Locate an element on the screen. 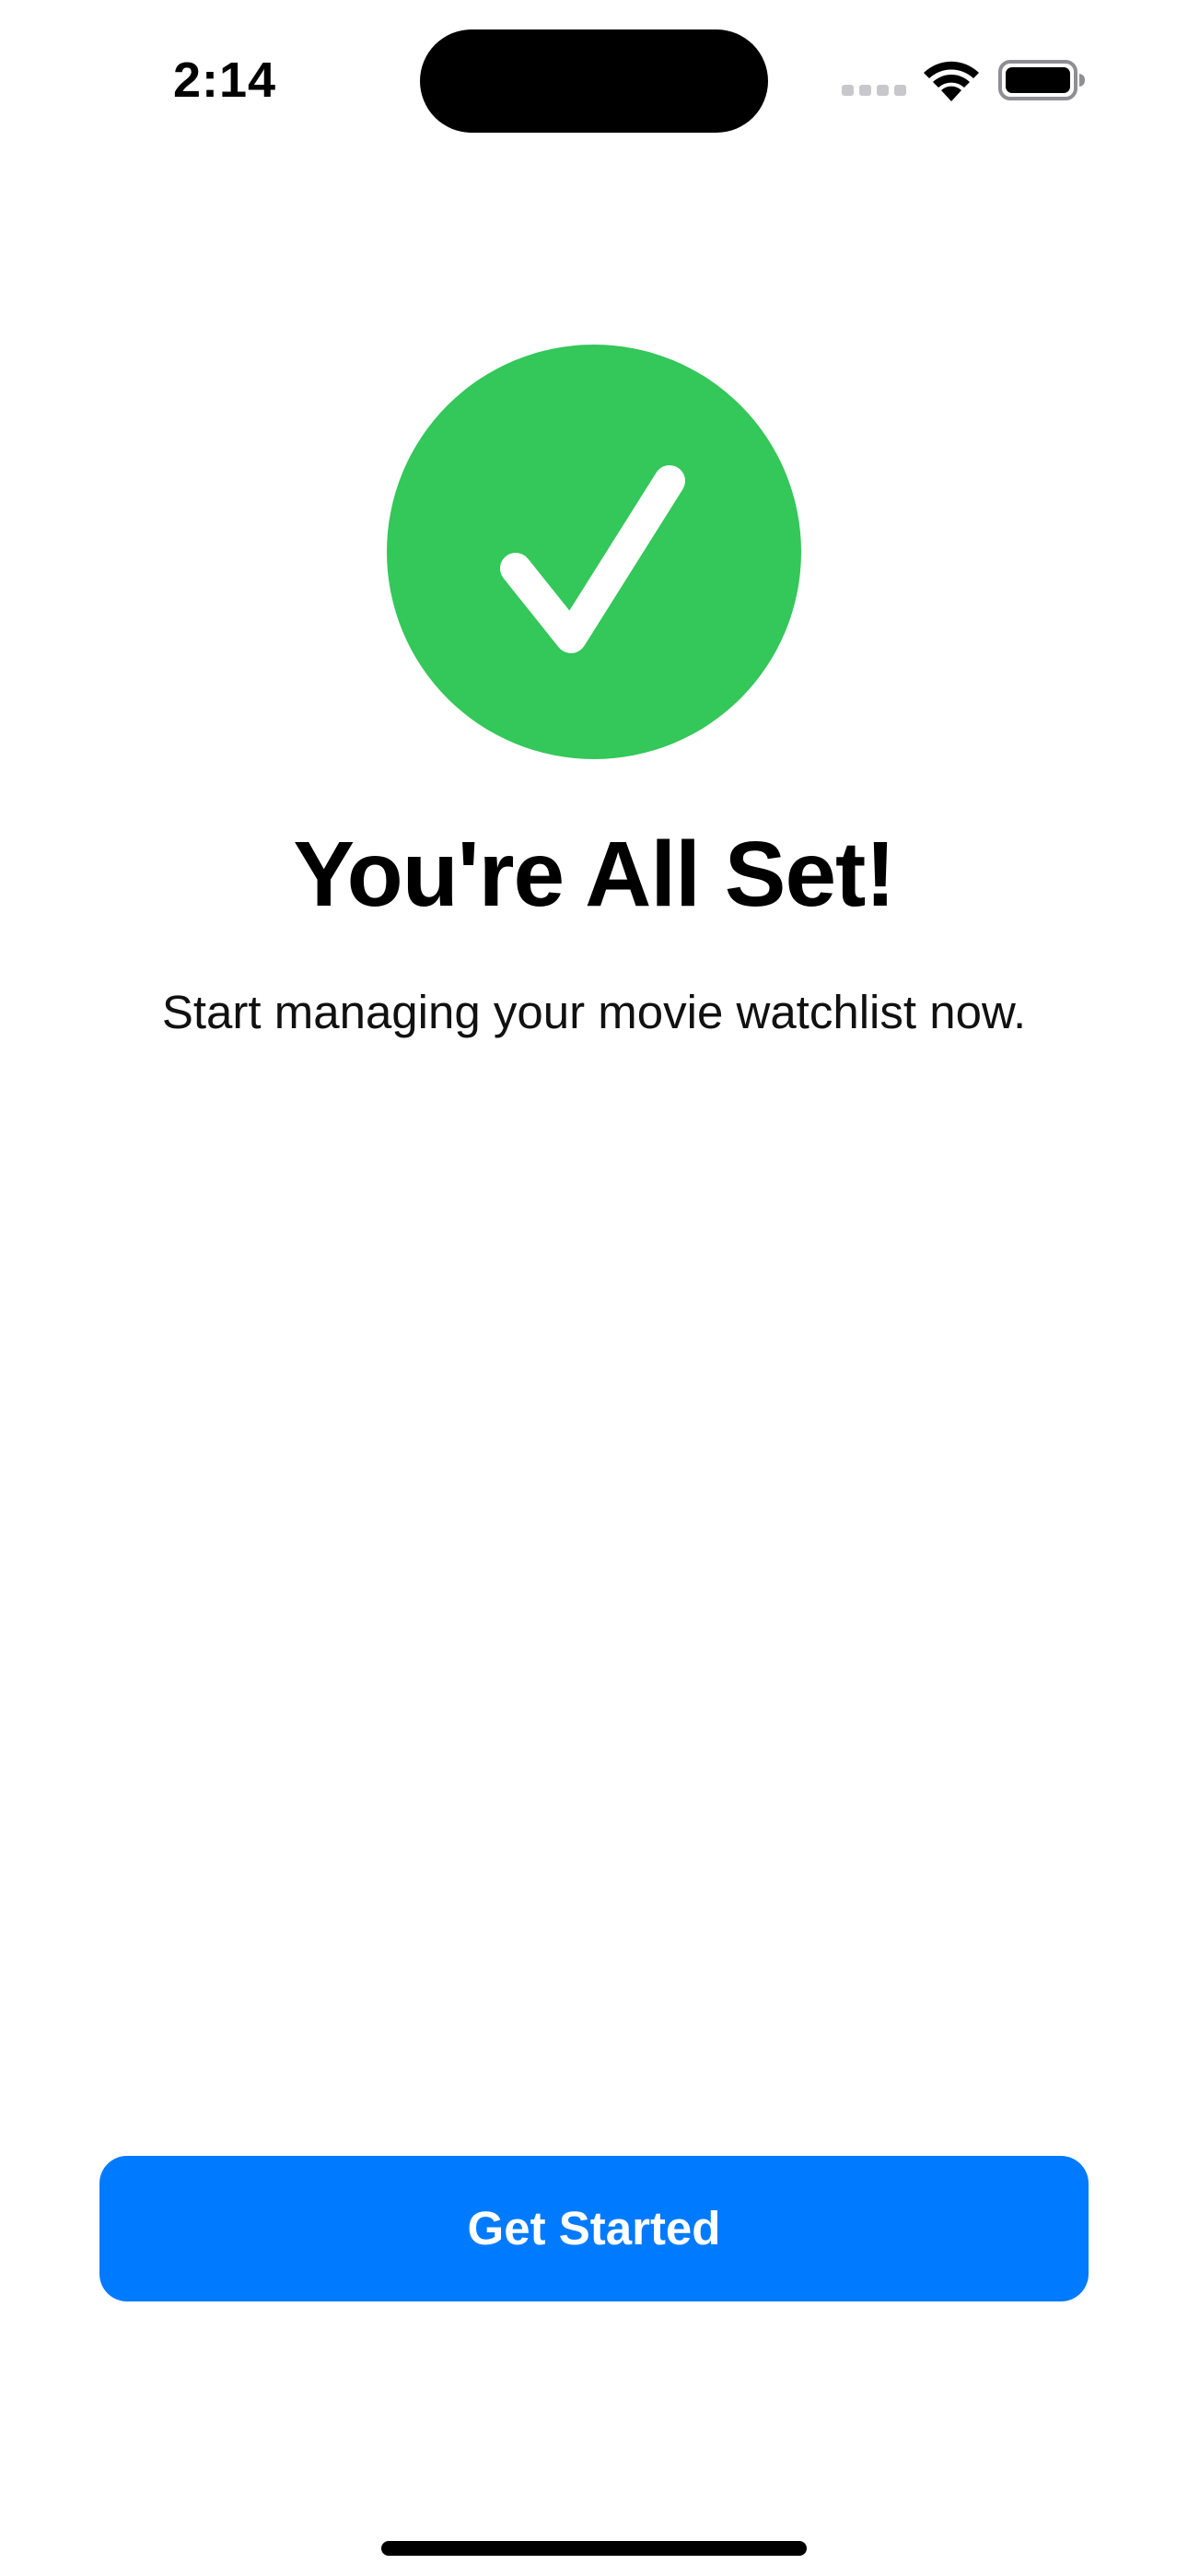 The width and height of the screenshot is (1188, 2576). get-started-button: Get Started is located at coordinates (594, 2228).